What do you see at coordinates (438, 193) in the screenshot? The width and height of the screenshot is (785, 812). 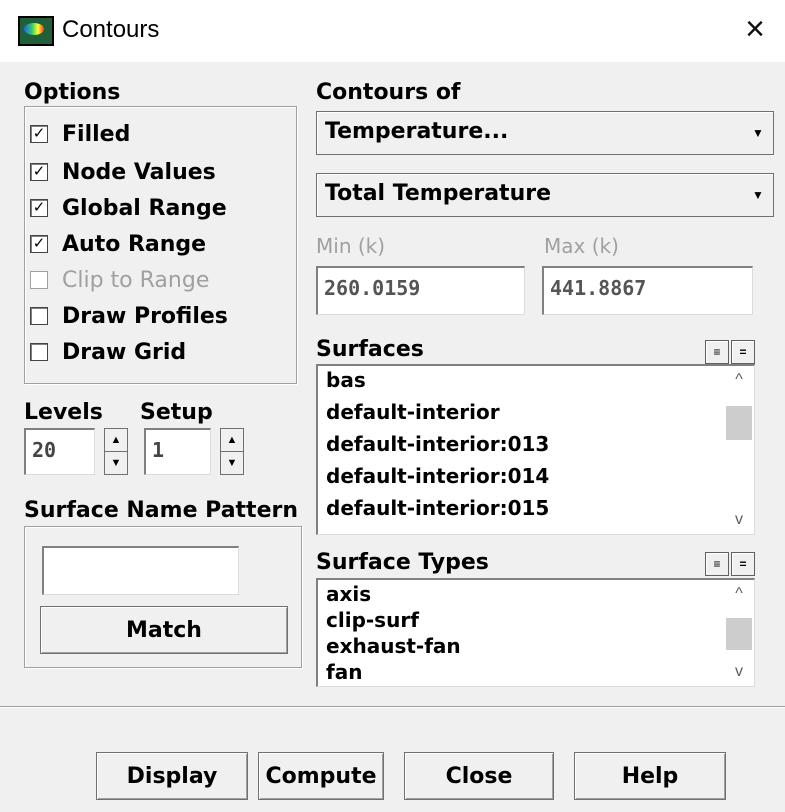 I see `contours-variable-value: Total Temperature` at bounding box center [438, 193].